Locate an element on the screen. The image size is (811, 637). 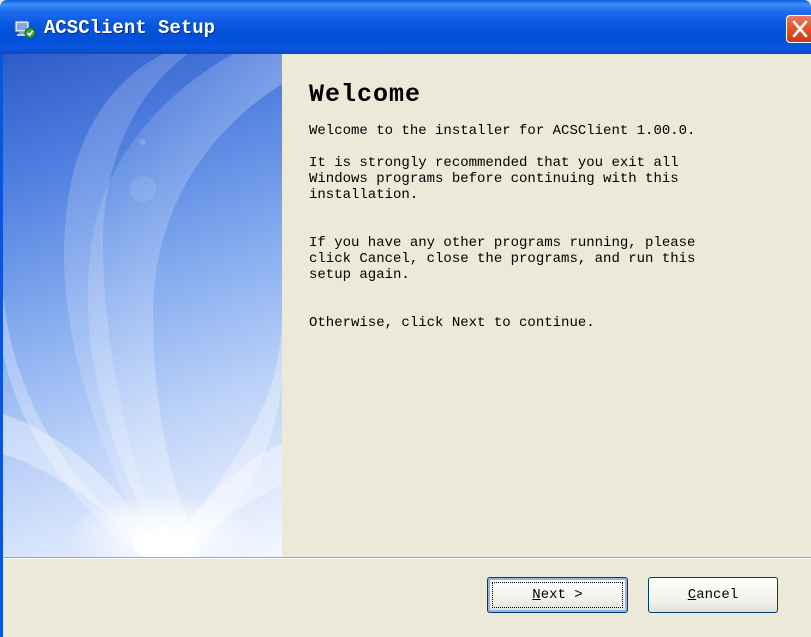
focus-rectangle is located at coordinates (557, 595).